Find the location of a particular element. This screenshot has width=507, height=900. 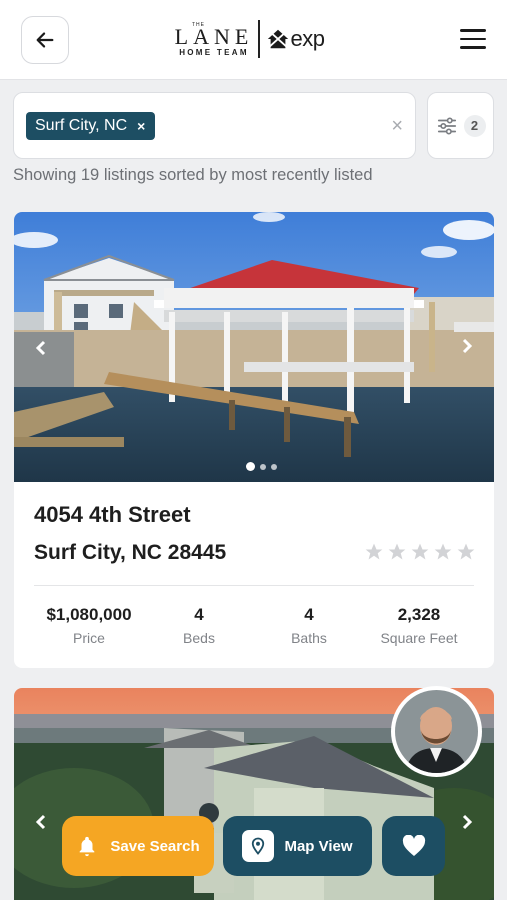

listing-city: Surf City, NC 28445 is located at coordinates (130, 552).